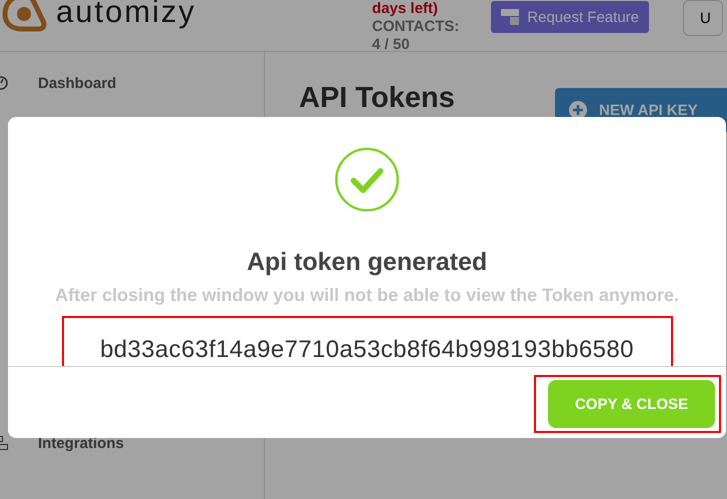 The image size is (727, 499). I want to click on request-feature-button: Request Feature, so click(570, 17).